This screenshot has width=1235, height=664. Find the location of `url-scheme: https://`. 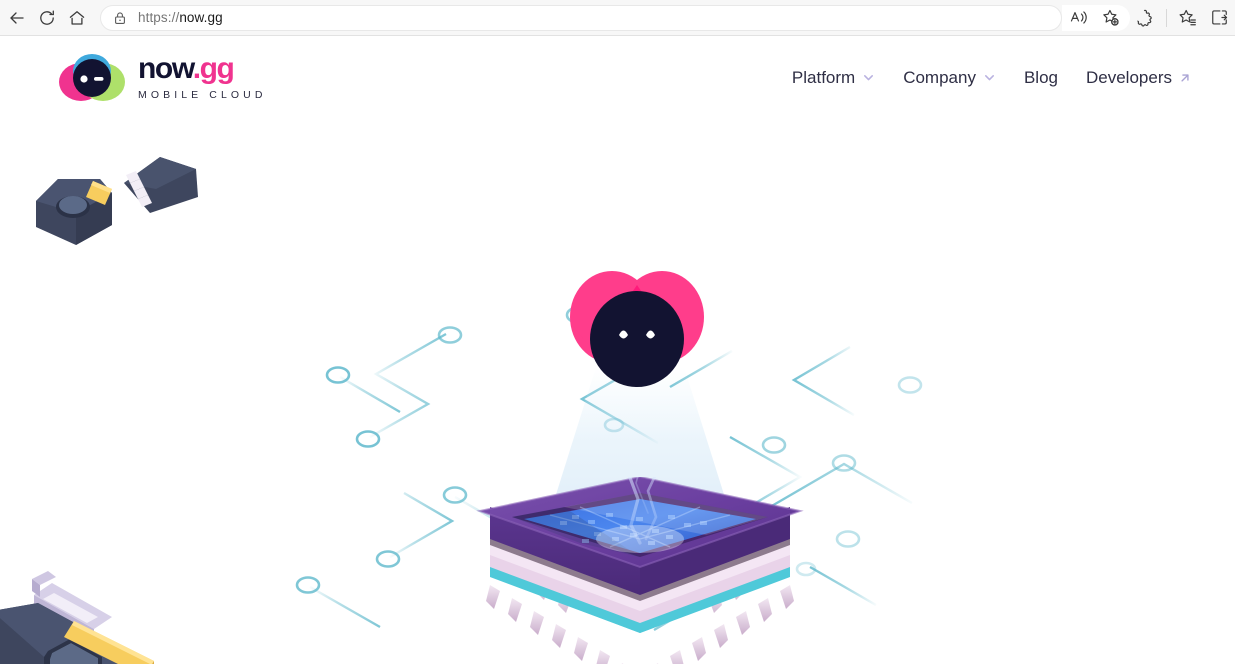

url-scheme: https:// is located at coordinates (159, 17).